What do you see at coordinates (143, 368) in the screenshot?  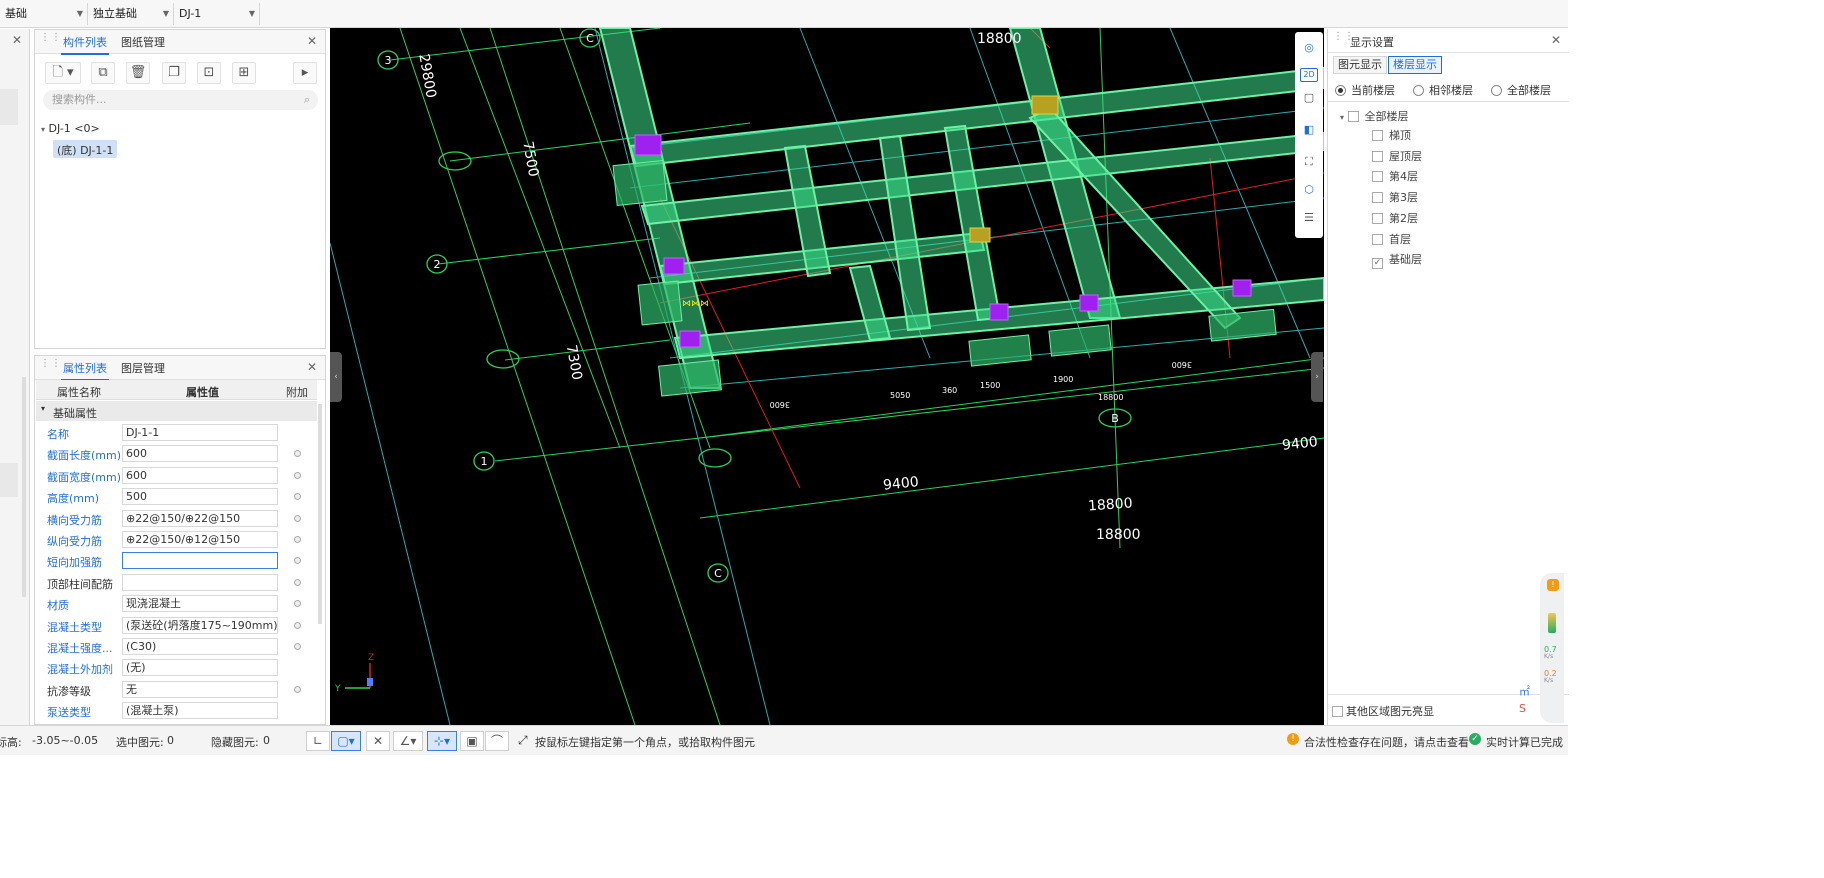 I see `tab-layer-management: 图层管理` at bounding box center [143, 368].